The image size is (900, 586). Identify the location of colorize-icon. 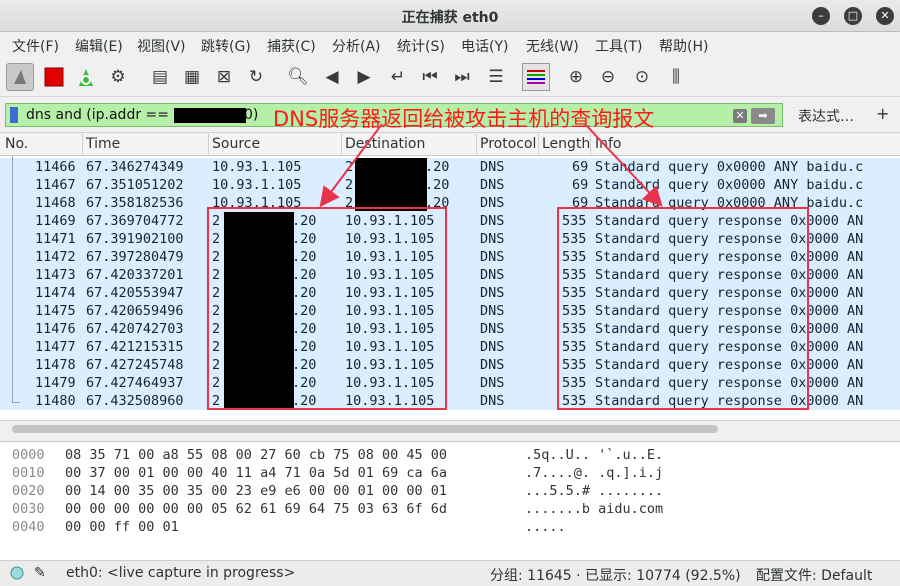
(536, 77).